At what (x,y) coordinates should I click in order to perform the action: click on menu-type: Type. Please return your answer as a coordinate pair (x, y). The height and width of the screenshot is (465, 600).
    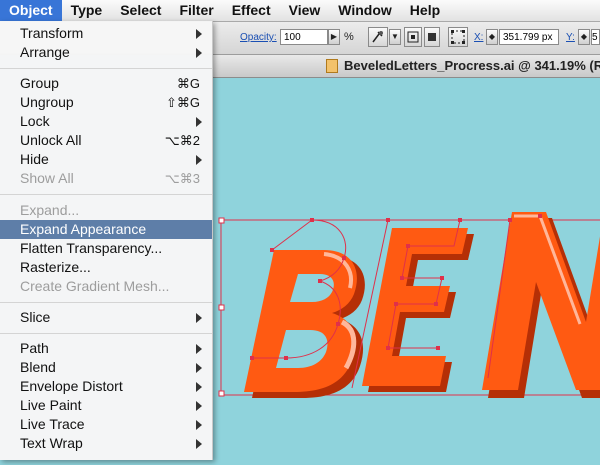
    Looking at the image, I should click on (87, 10).